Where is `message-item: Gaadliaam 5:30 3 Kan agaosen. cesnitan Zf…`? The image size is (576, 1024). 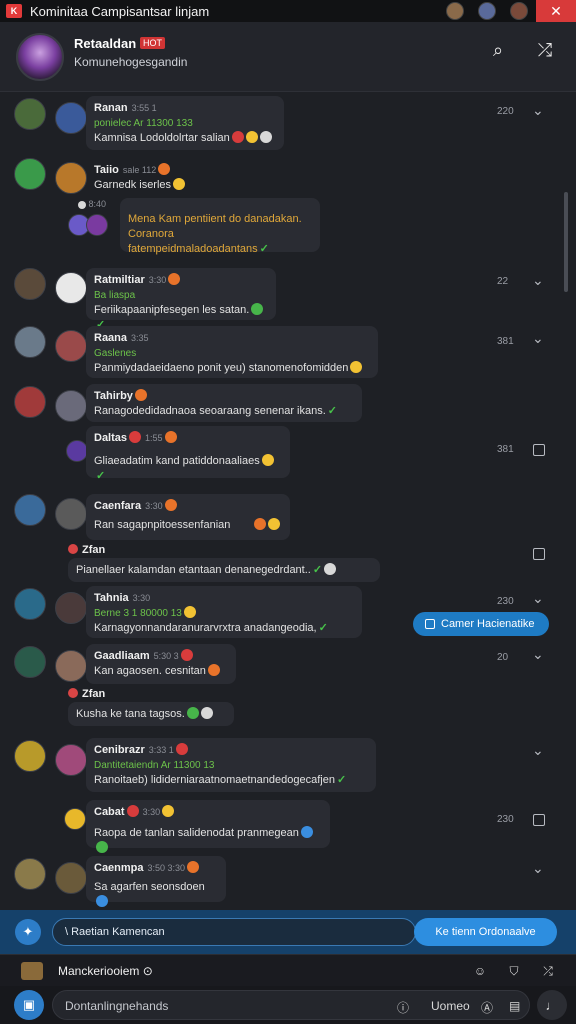
message-item: Gaadliaam 5:30 3 Kan agaosen. cesnitan Zf… is located at coordinates (288, 690).